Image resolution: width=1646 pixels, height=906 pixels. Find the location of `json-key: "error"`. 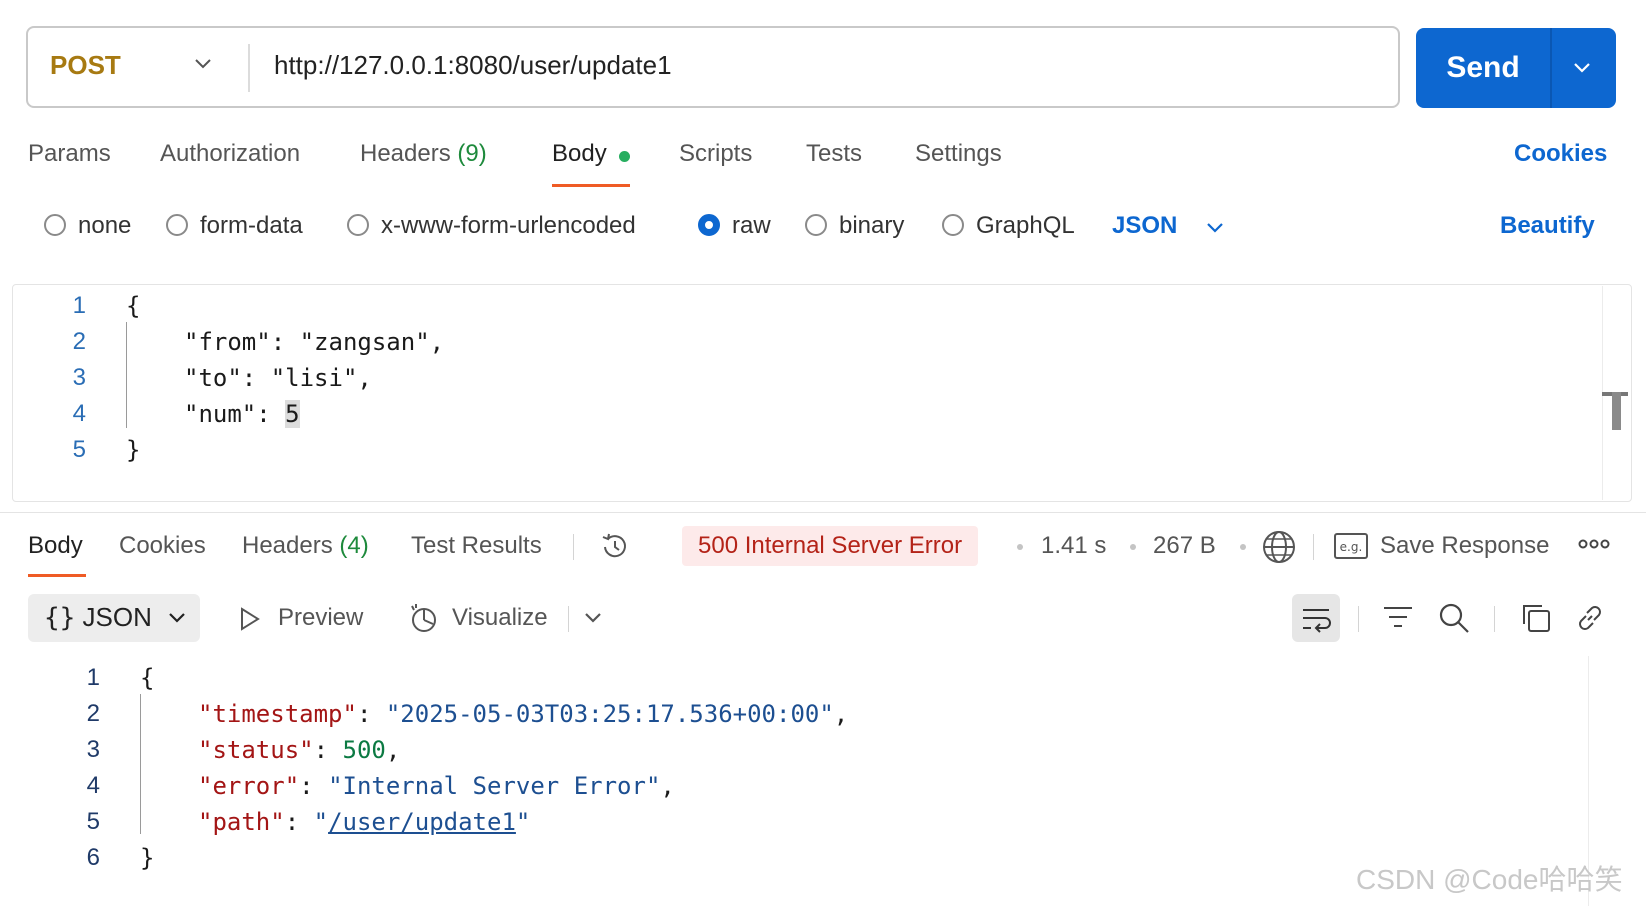

json-key: "error" is located at coordinates (249, 786).